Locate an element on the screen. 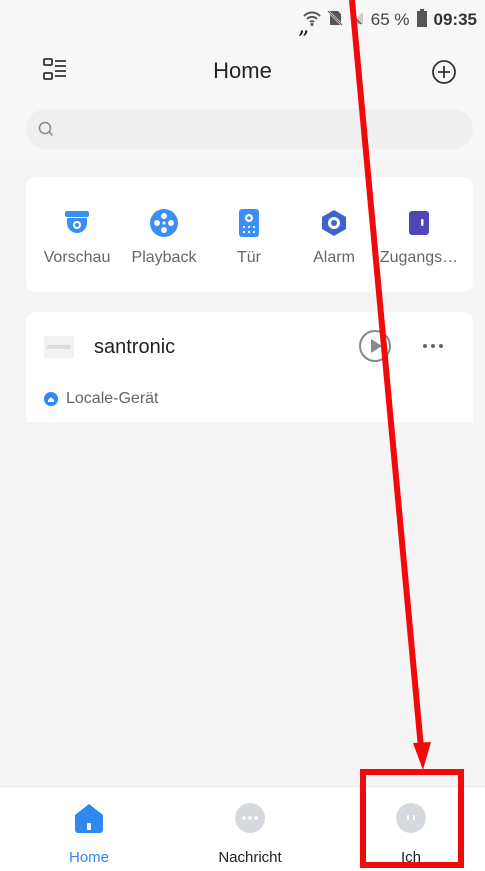 The height and width of the screenshot is (871, 485). app-header: Home is located at coordinates (242, 71).